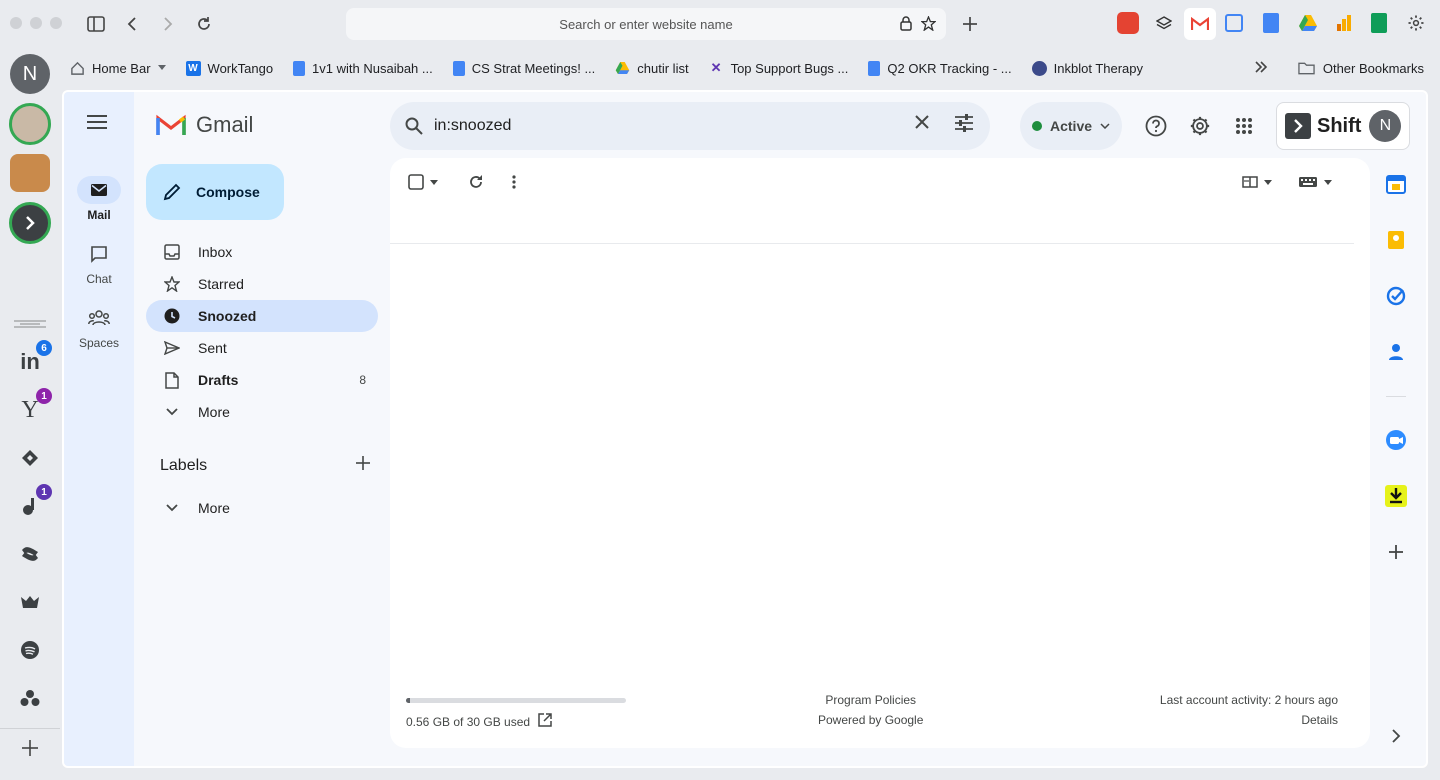  What do you see at coordinates (1396, 240) in the screenshot?
I see `keep-icon` at bounding box center [1396, 240].